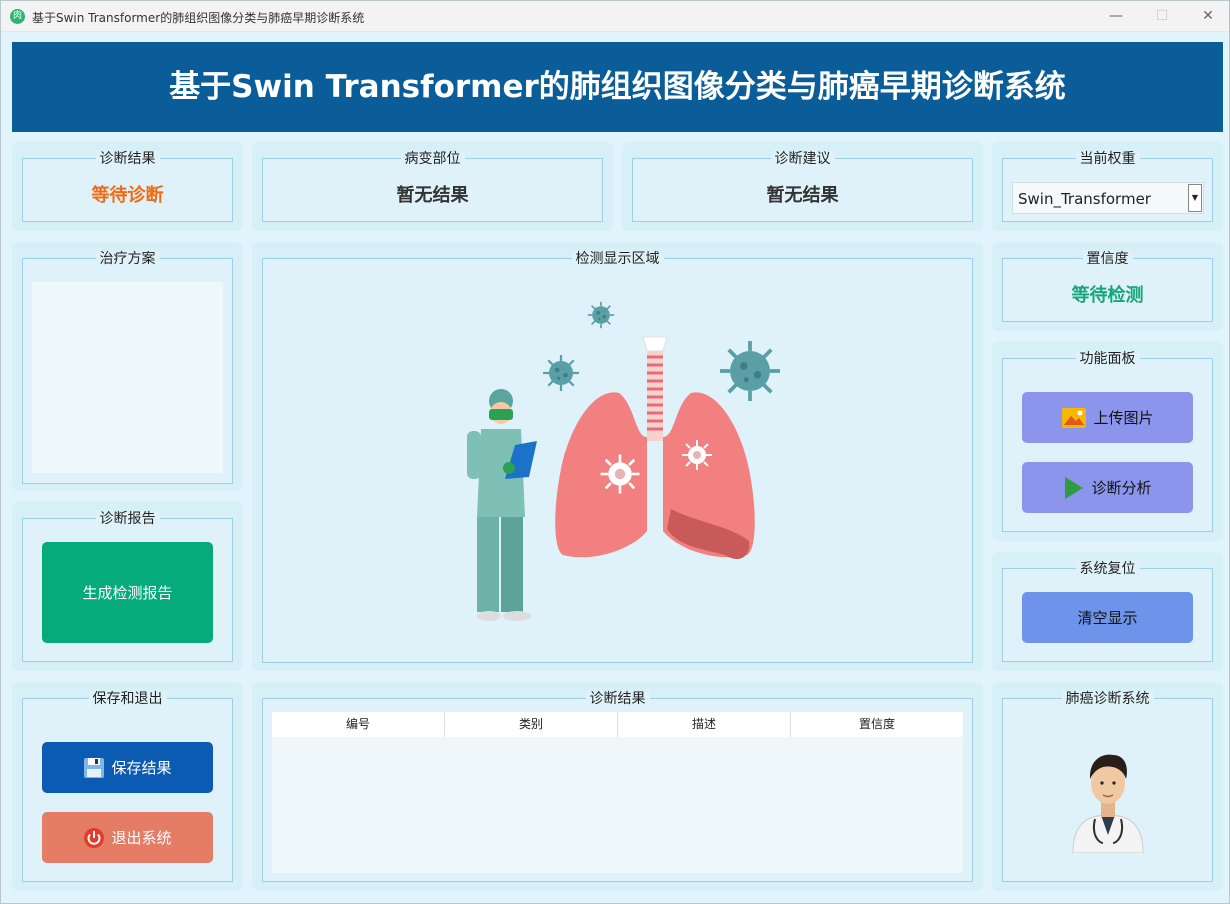 Image resolution: width=1230 pixels, height=904 pixels. What do you see at coordinates (17, 16) in the screenshot?
I see `app-icon: 肉` at bounding box center [17, 16].